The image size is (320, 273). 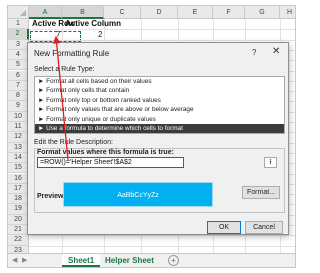 I want to click on rule-type-item: ► Format all cells based on their values, so click(x=159, y=81).